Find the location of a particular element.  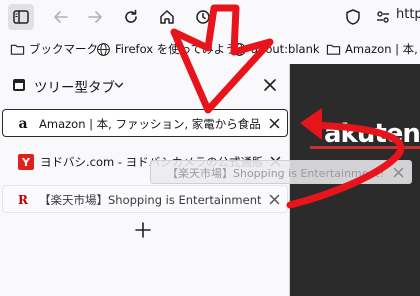

page-info-icon is located at coordinates (383, 17).